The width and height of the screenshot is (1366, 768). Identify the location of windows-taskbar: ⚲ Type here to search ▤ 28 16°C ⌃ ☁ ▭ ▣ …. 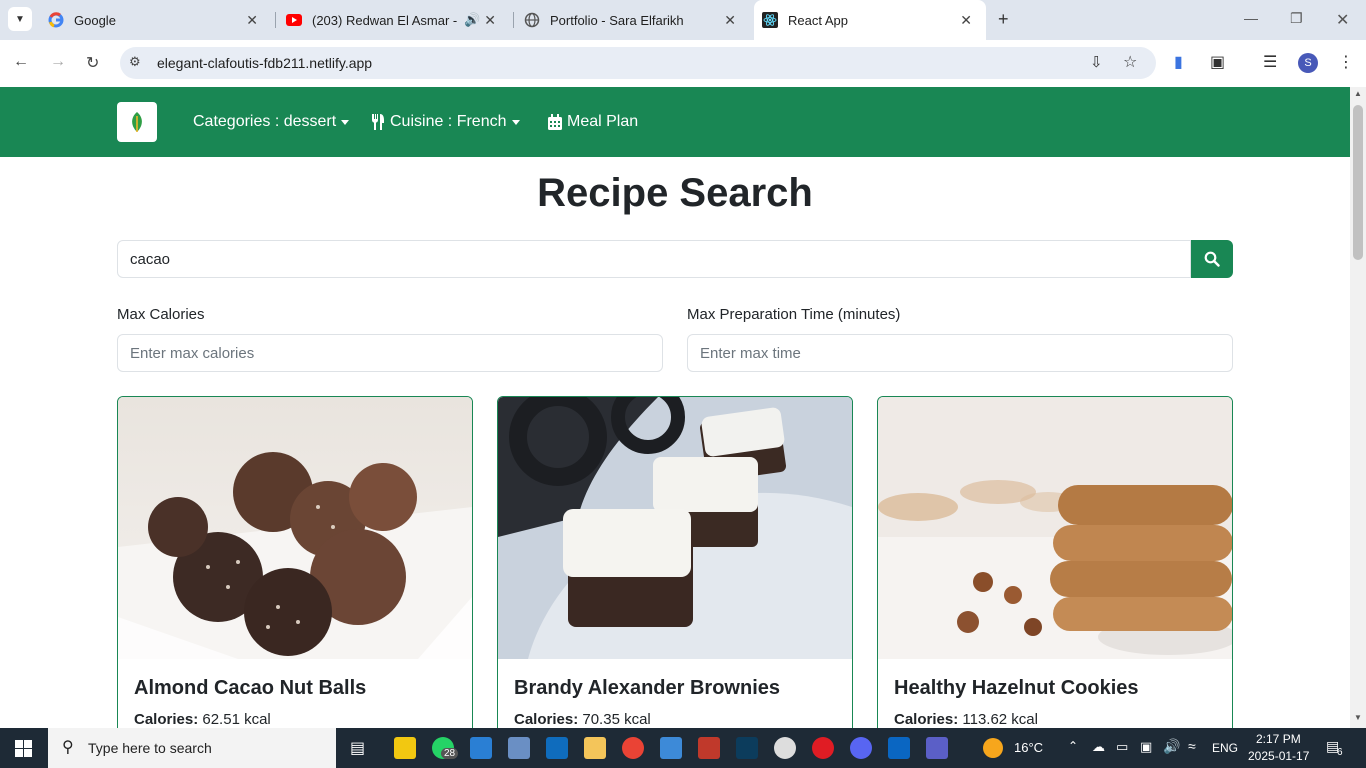
(683, 748).